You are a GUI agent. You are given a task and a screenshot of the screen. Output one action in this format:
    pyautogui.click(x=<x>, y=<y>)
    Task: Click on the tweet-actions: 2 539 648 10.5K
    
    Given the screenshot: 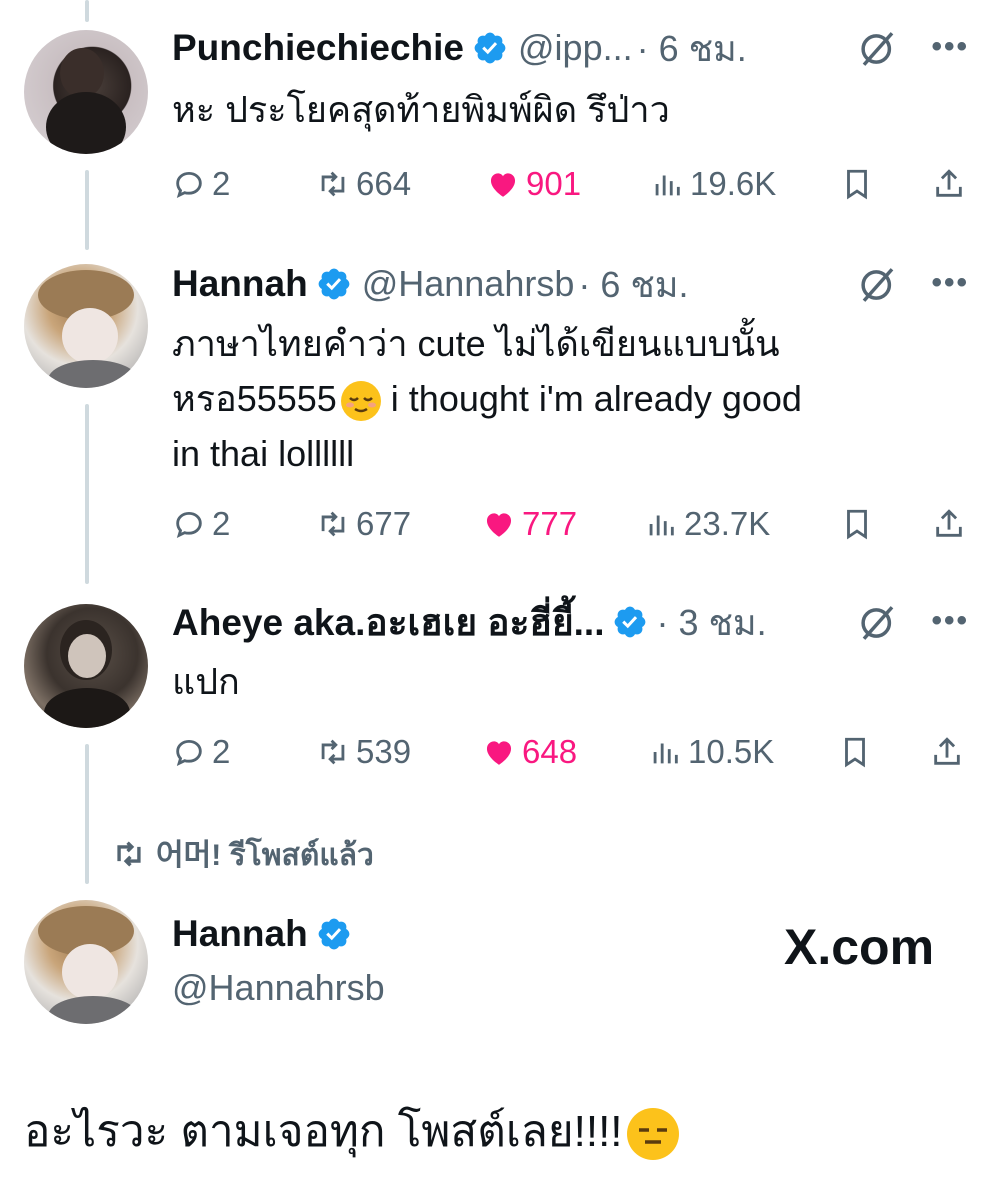 What is the action you would take?
    pyautogui.click(x=572, y=752)
    